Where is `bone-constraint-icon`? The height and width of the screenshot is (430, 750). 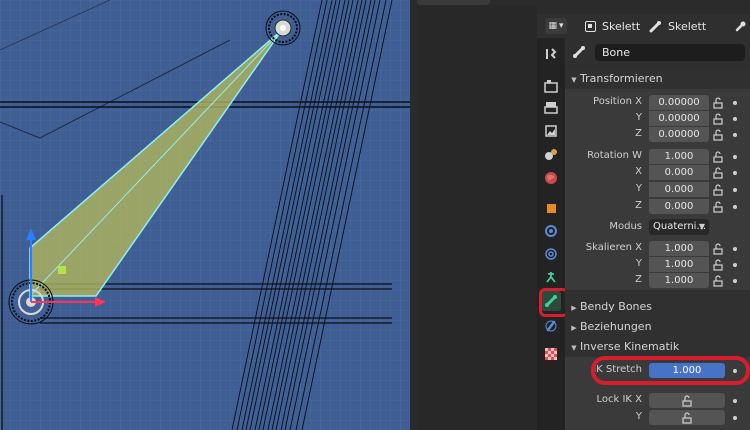
bone-constraint-icon is located at coordinates (551, 326).